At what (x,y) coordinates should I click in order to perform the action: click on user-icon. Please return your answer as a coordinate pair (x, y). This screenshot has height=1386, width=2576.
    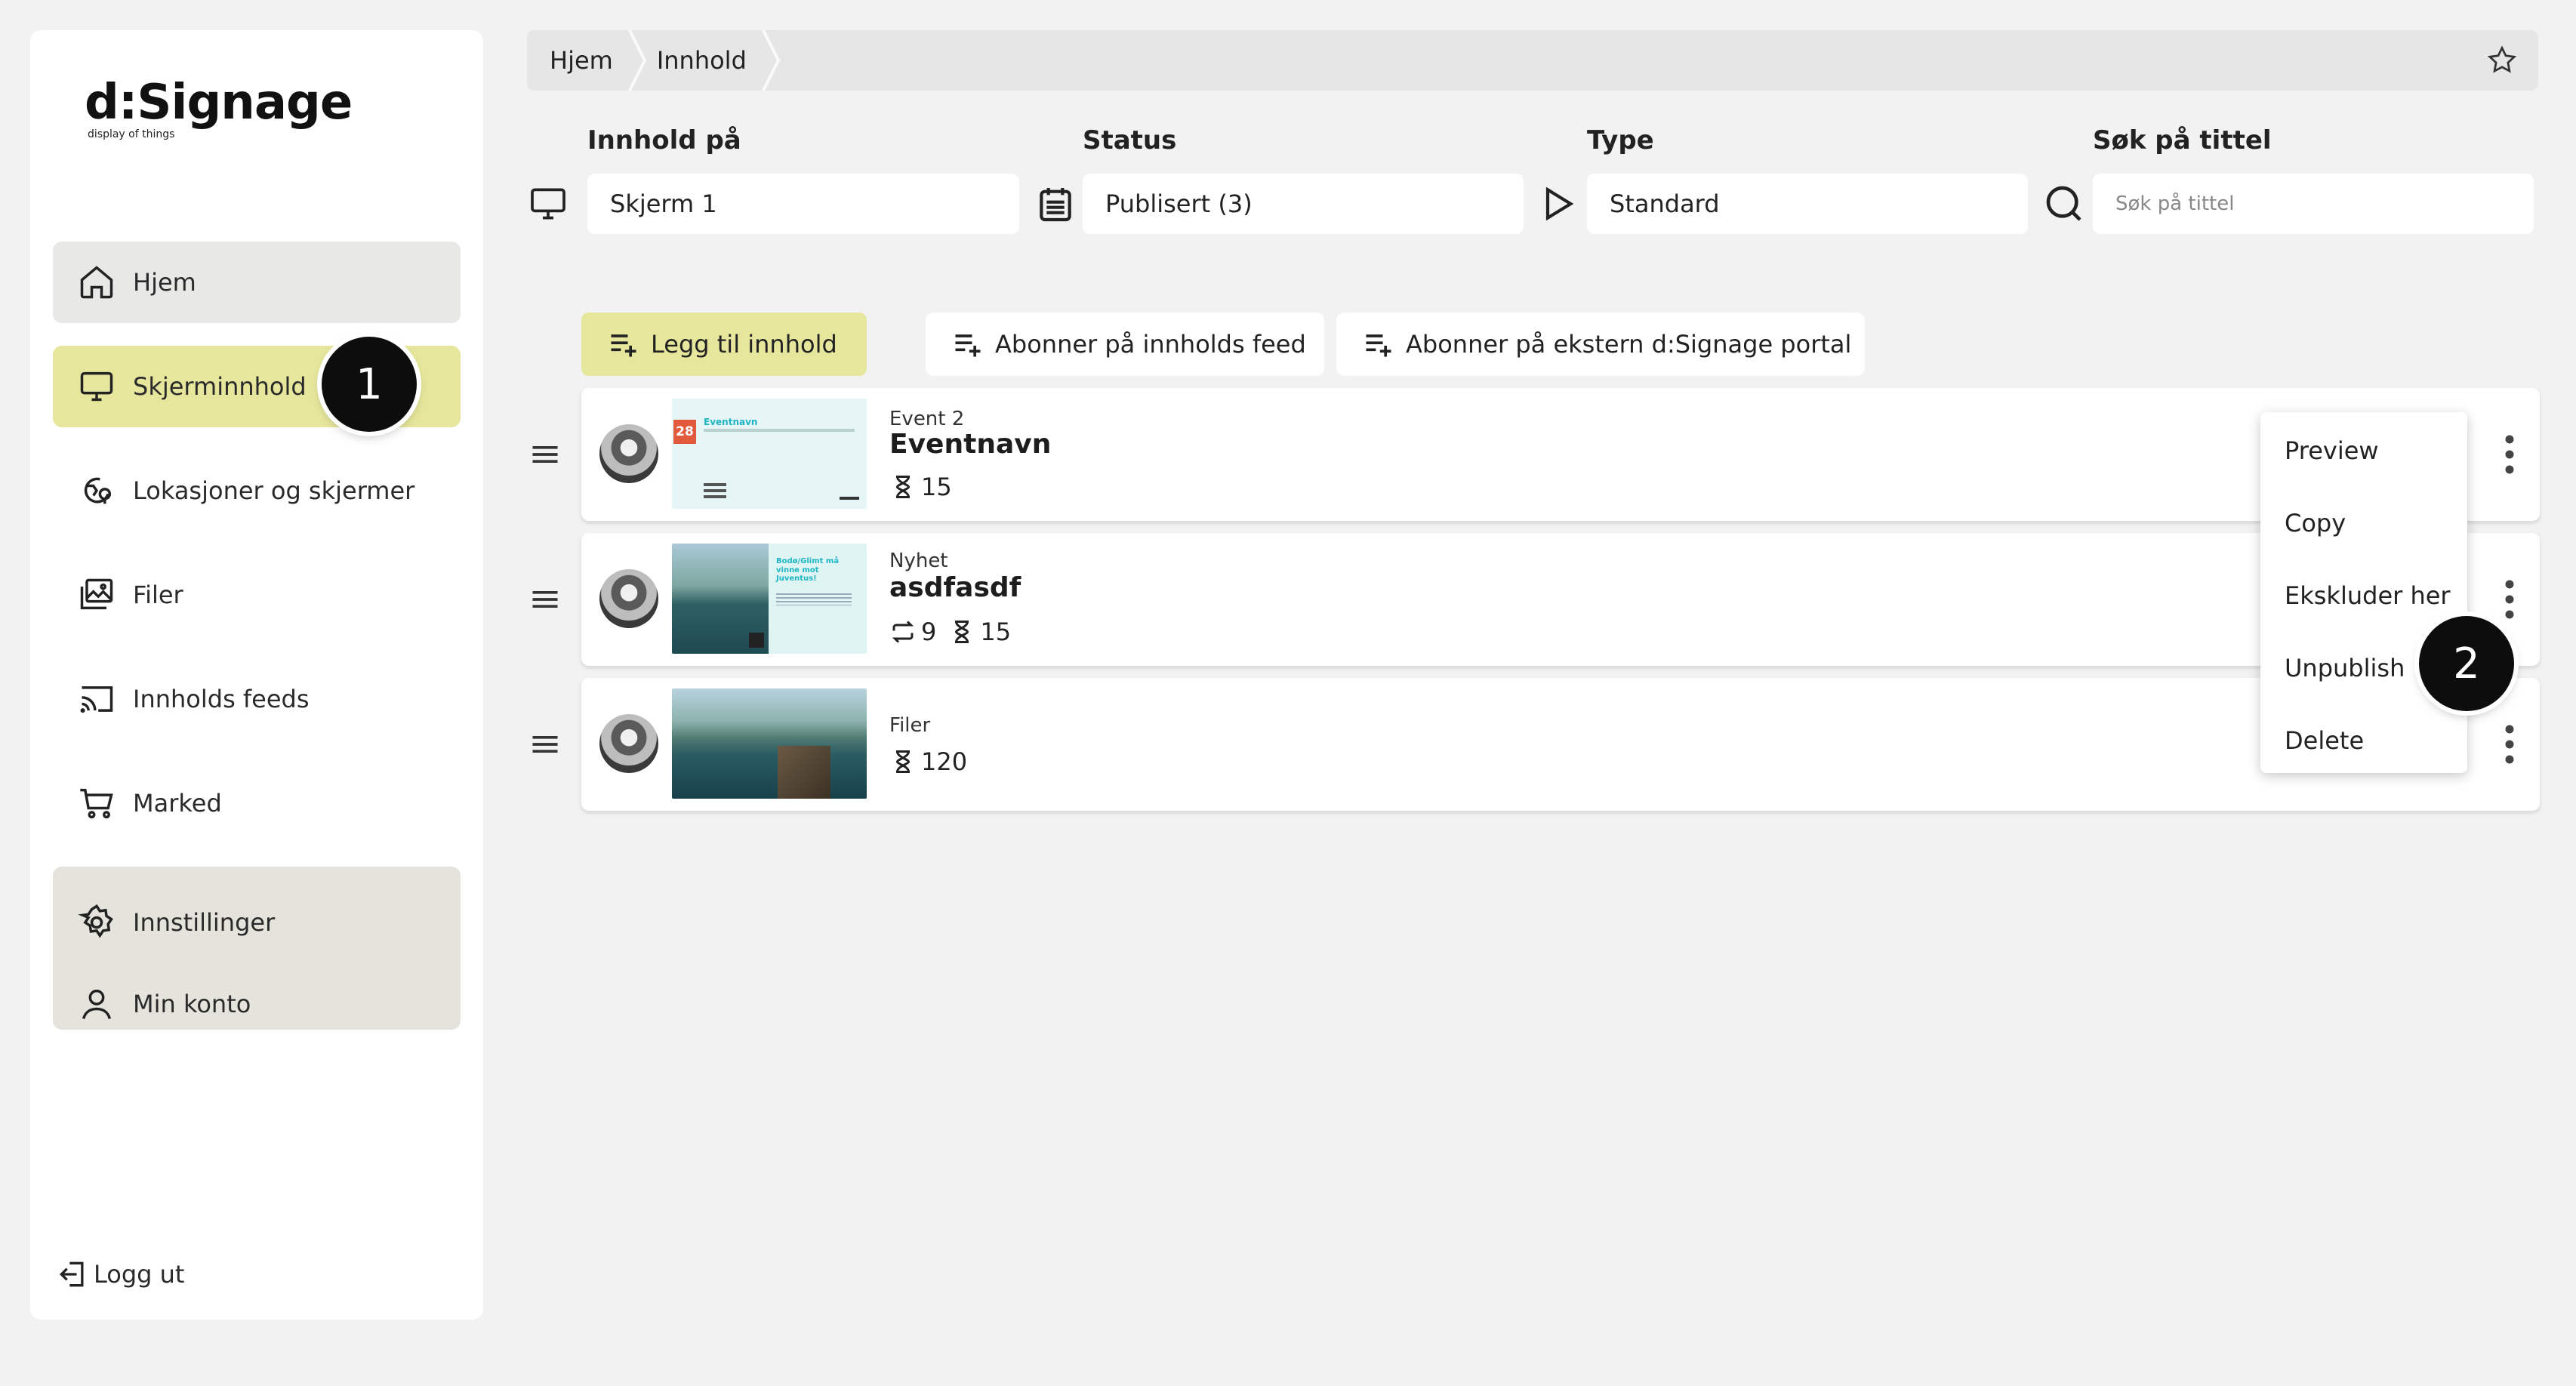
    Looking at the image, I should click on (97, 1004).